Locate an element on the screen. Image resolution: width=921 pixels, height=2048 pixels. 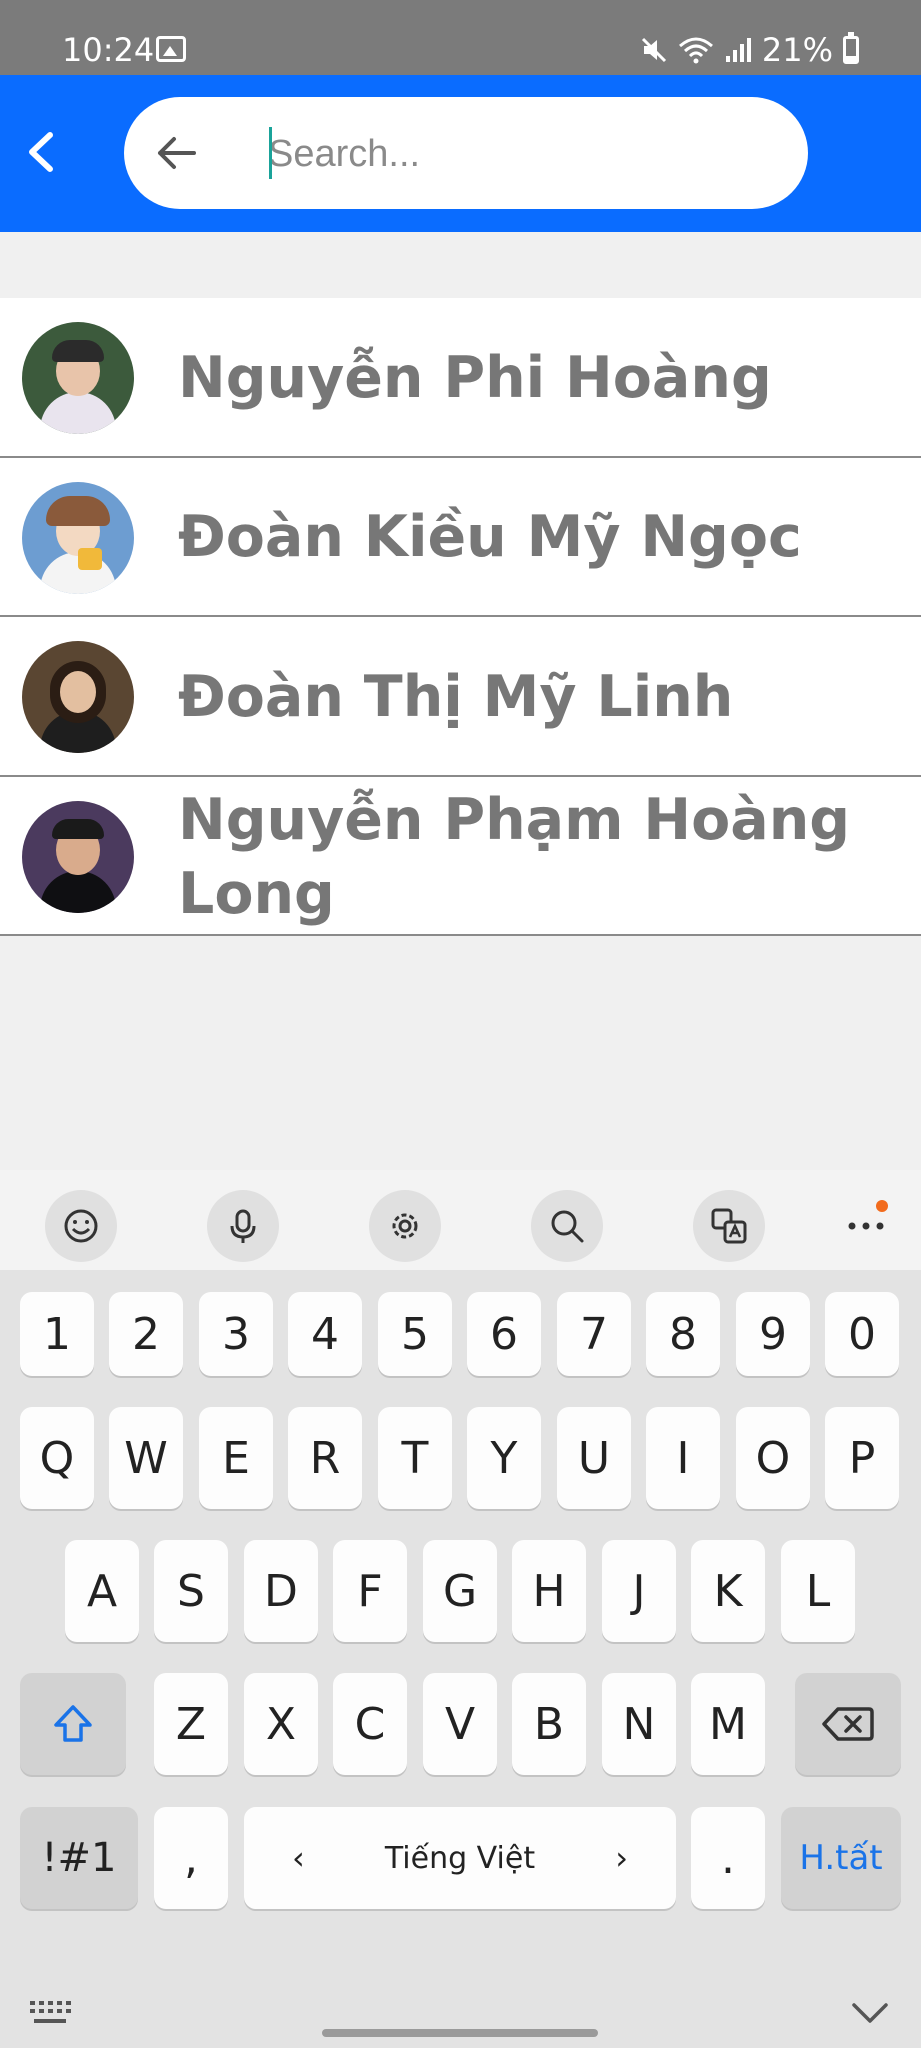
signal-icon is located at coordinates (738, 50).